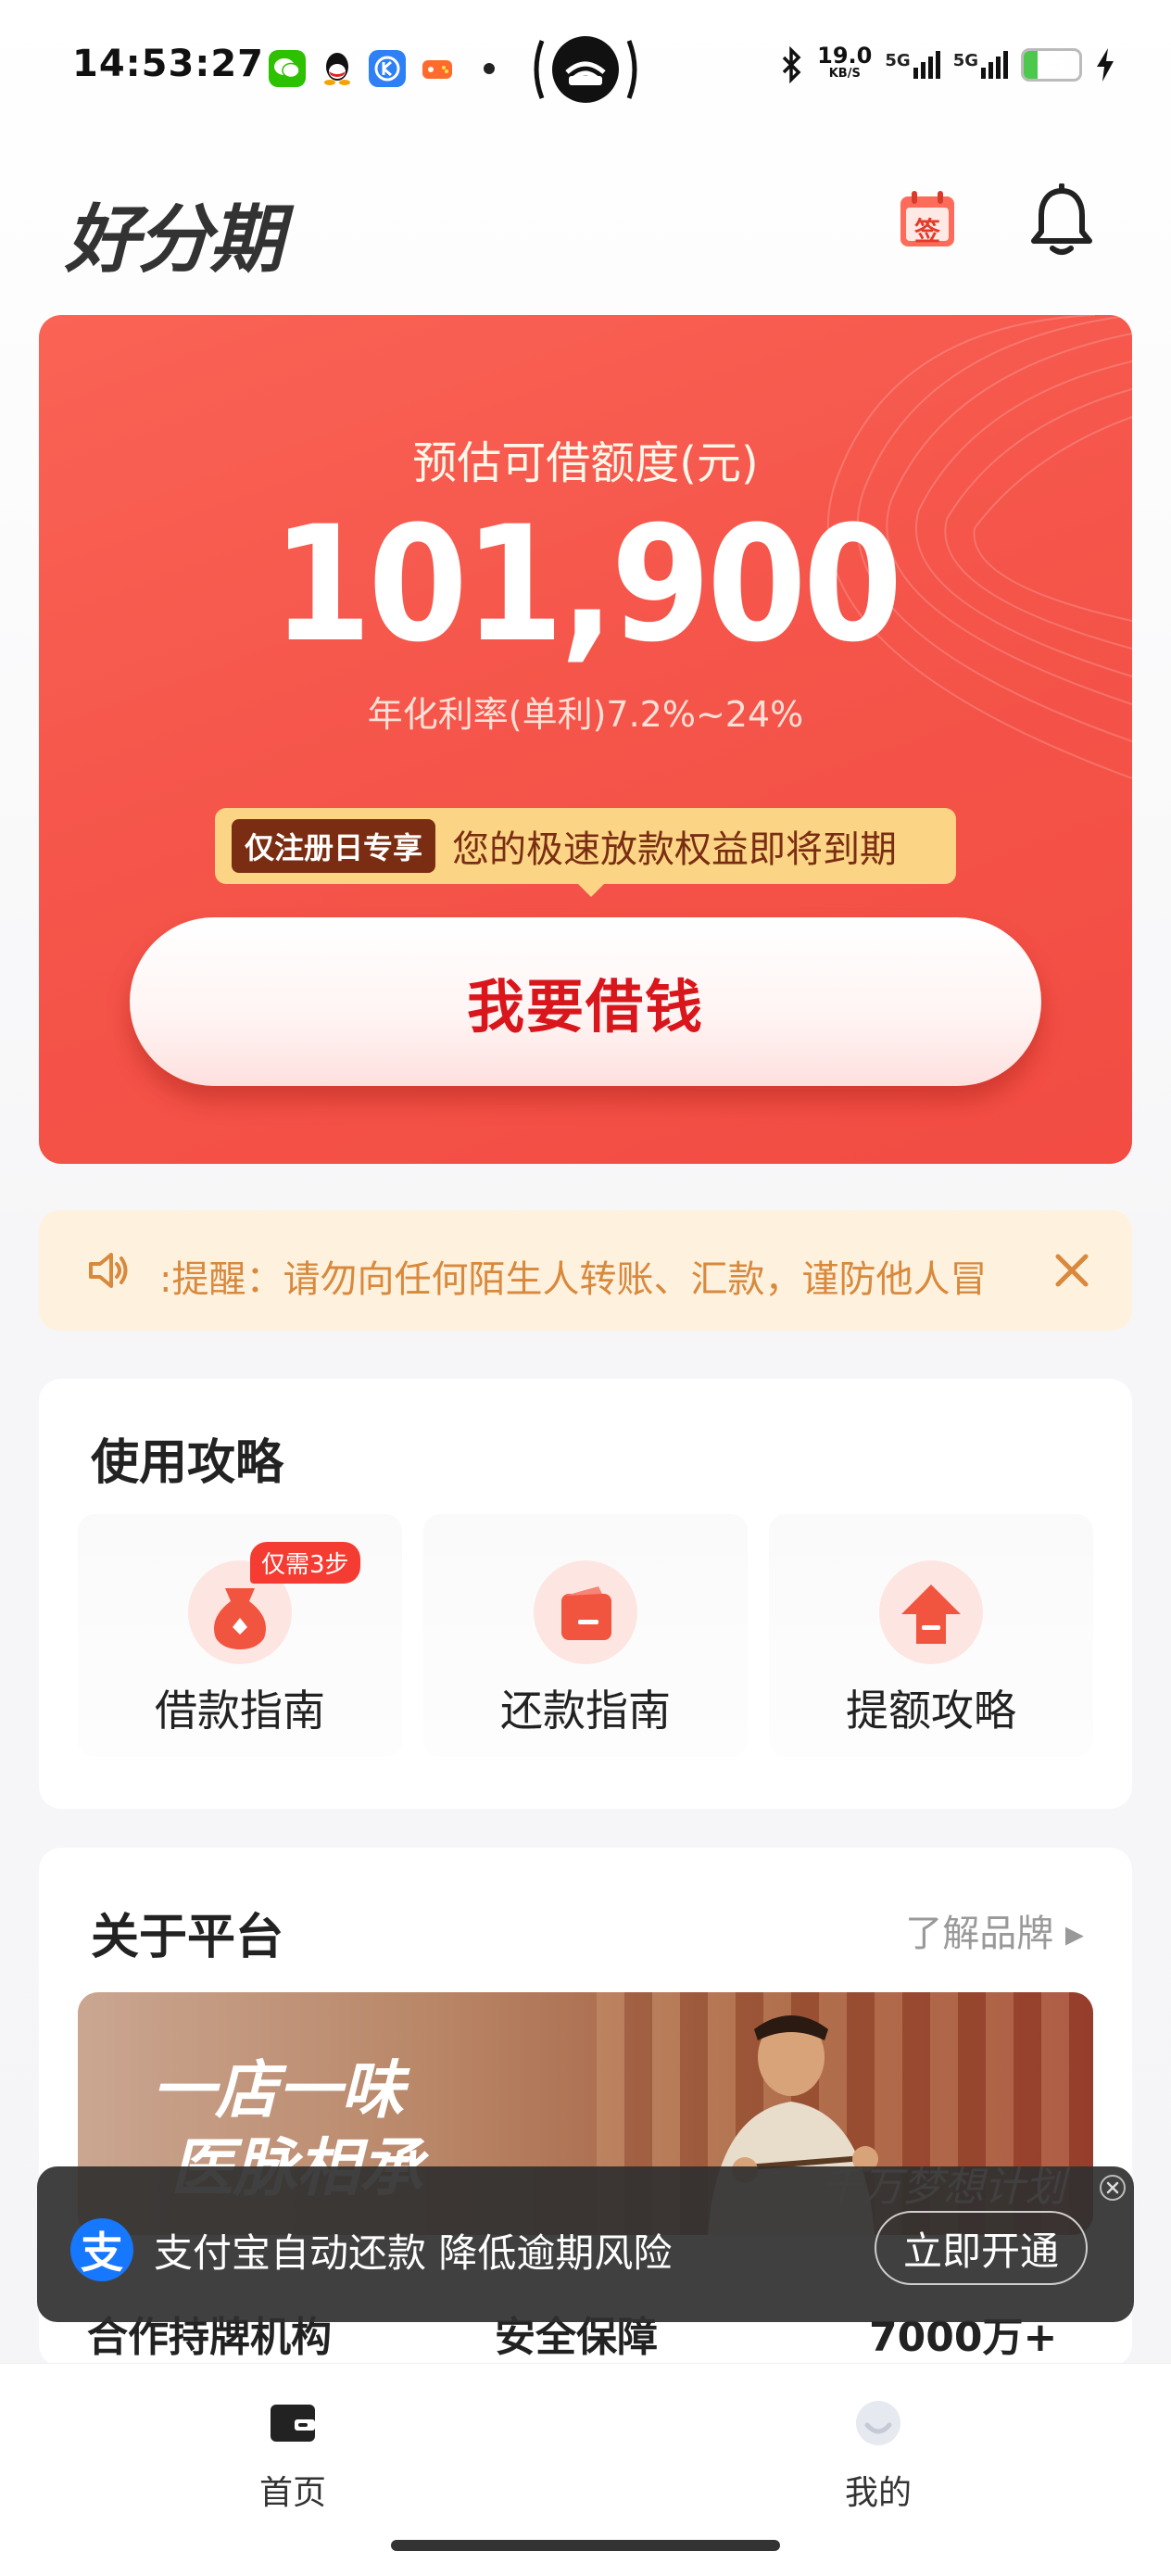 This screenshot has width=1171, height=2576. I want to click on bluetooth-icon, so click(792, 64).